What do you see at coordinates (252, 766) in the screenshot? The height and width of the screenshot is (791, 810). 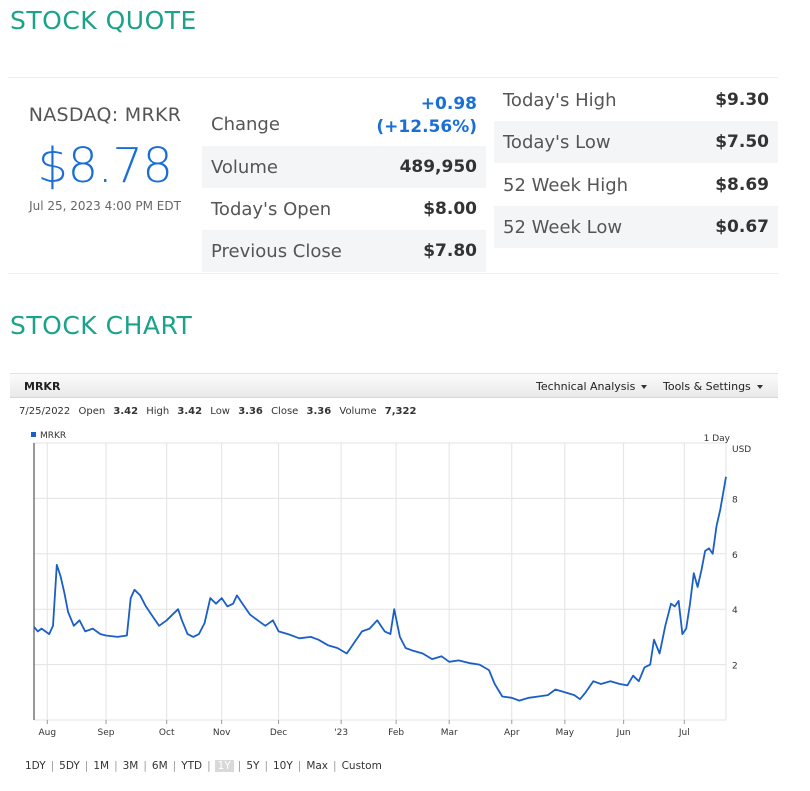 I see `range-5y-button: 5Y` at bounding box center [252, 766].